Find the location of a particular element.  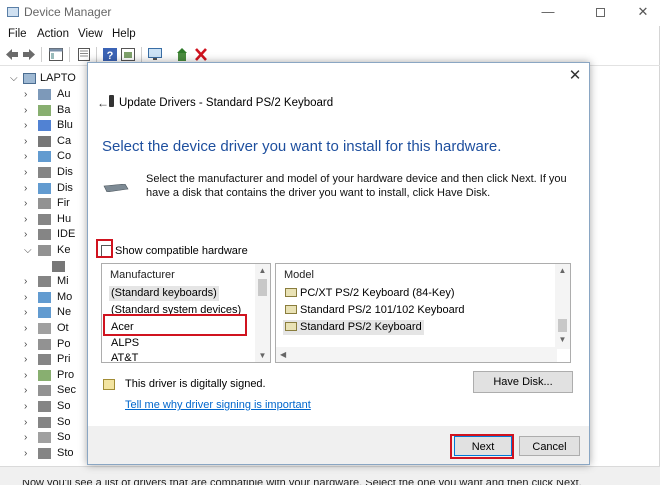

tree-item: › Ba is located at coordinates (50, 110).